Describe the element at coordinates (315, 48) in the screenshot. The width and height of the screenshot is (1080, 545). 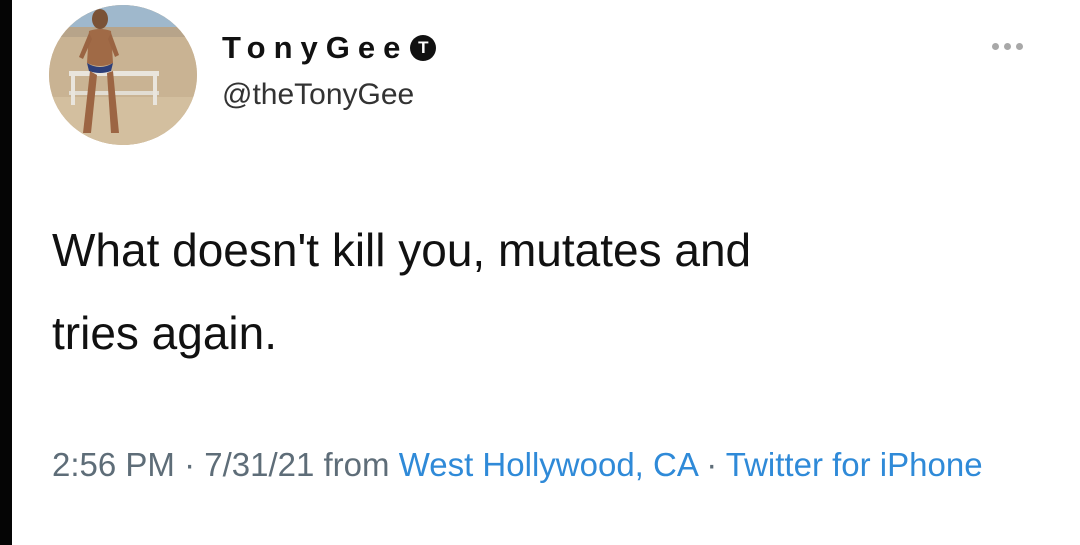
I see `display-name: TonyGee` at that location.